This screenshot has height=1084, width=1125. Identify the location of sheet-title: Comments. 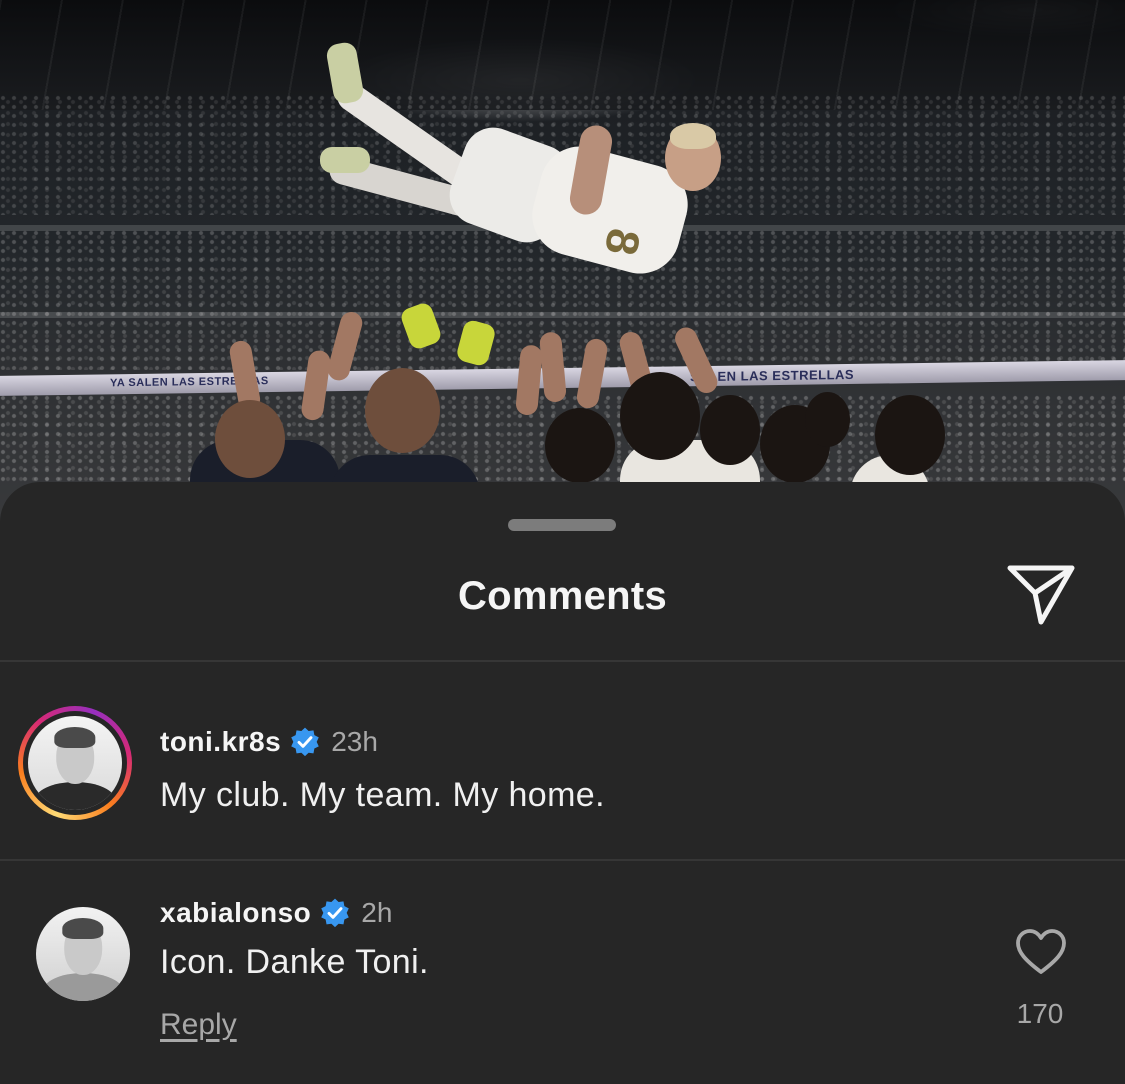
(562, 596).